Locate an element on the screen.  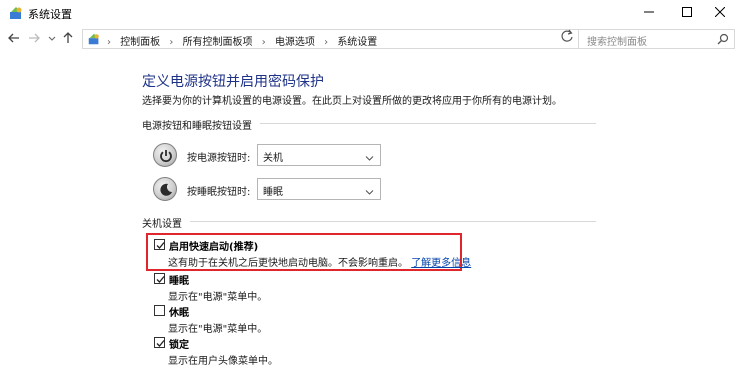
navigation-bar: › 控制面板 › 所有控制面板项 › 电源选项 › 系统设置 搜索控制面板 is located at coordinates (368, 39).